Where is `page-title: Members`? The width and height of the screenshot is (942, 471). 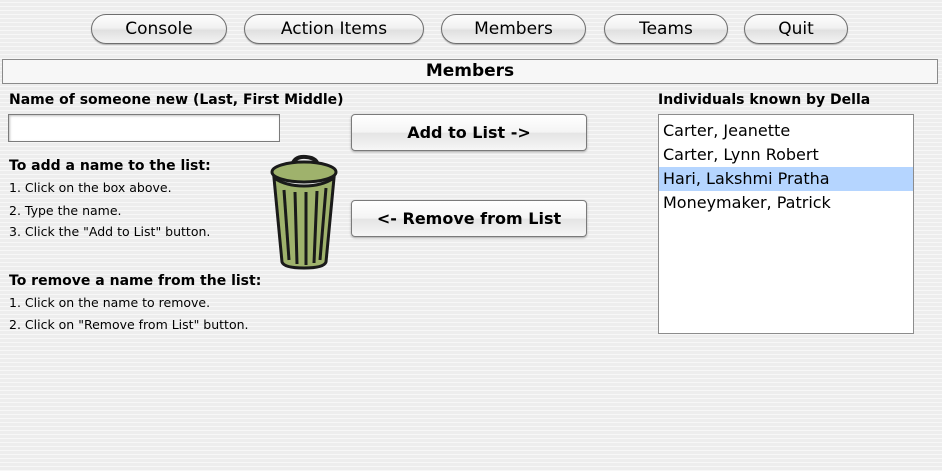
page-title: Members is located at coordinates (470, 71).